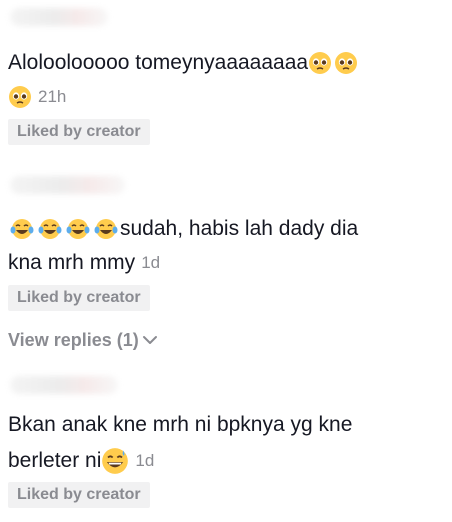  I want to click on comment-3-line-2: berleter ni 1d, so click(81, 461).